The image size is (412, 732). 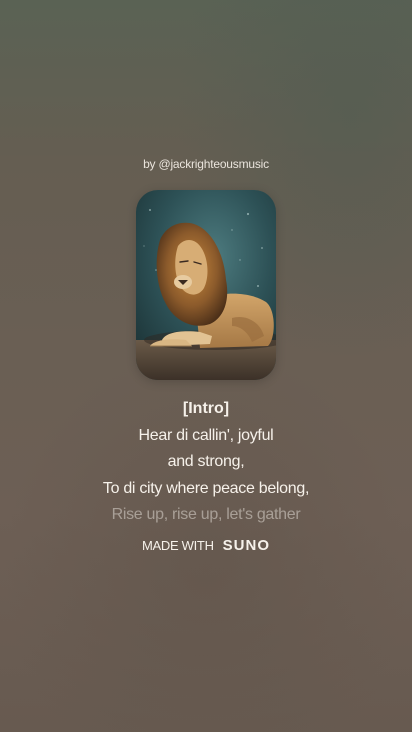 I want to click on suno-logo: SUNO, so click(x=246, y=545).